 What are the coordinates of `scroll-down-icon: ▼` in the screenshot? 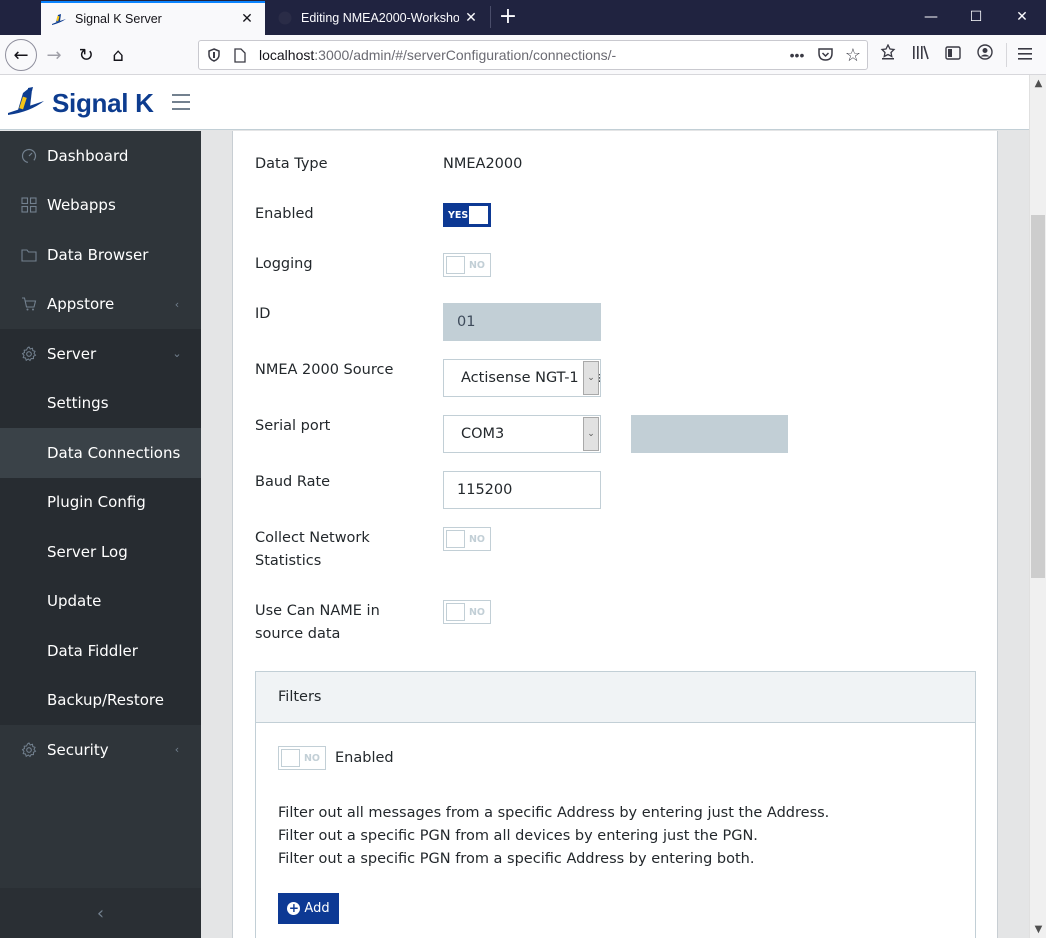 It's located at (1038, 929).